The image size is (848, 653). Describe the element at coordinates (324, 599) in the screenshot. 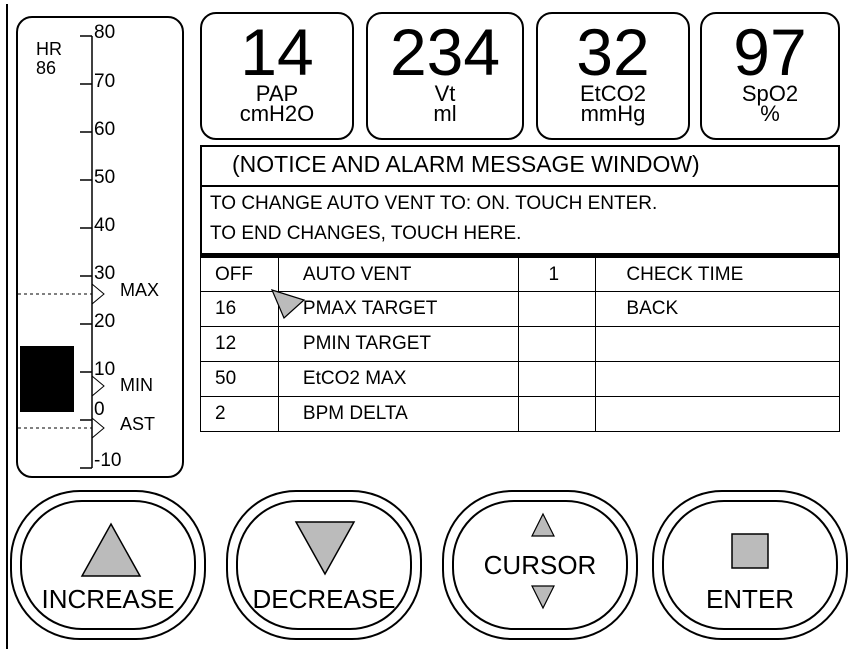

I see `decrease-label: DECREASE` at that location.